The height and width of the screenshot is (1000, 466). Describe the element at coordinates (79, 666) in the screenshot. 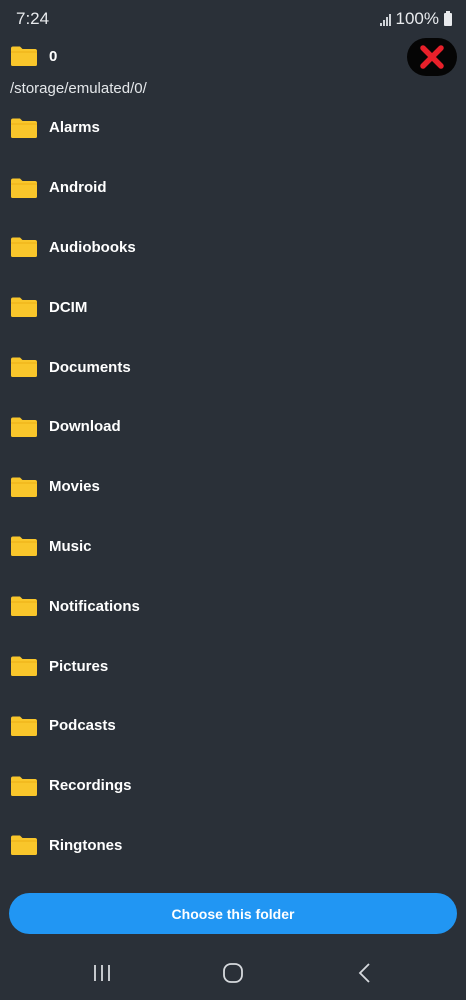

I see `folder-label: Pictures` at that location.